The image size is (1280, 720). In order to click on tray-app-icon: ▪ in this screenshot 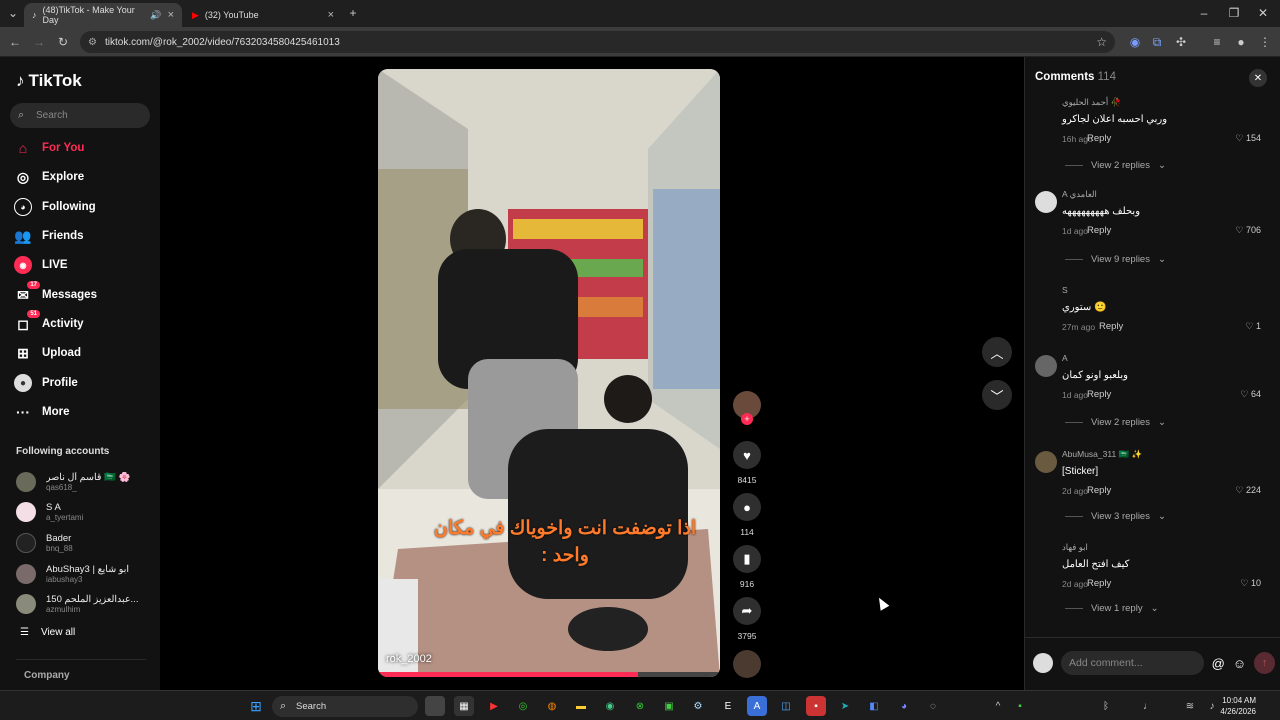, I will do `click(1020, 706)`.